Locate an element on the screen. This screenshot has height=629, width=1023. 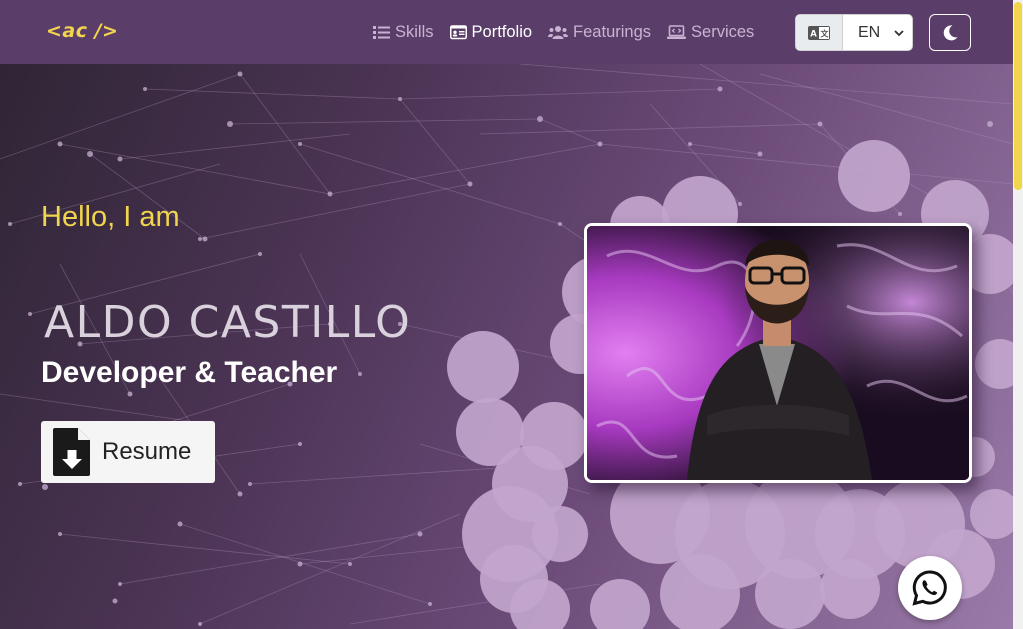
moon-icon is located at coordinates (950, 32).